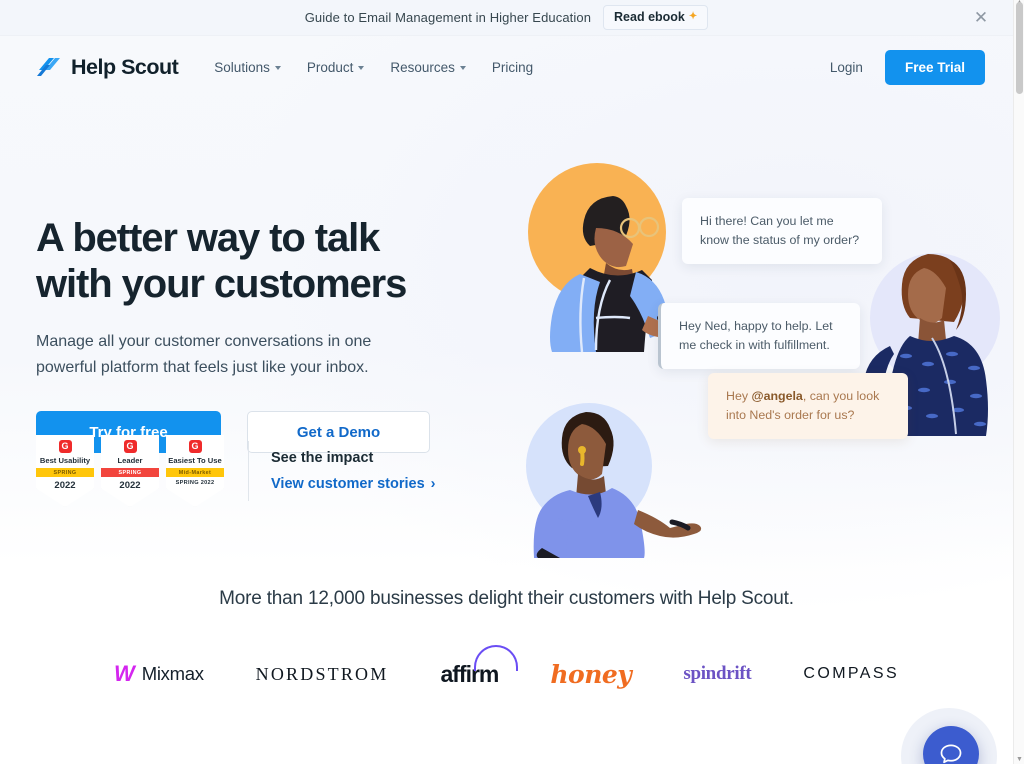 The height and width of the screenshot is (764, 1024). Describe the element at coordinates (195, 483) in the screenshot. I see `badge-year: SPRING 2022` at that location.